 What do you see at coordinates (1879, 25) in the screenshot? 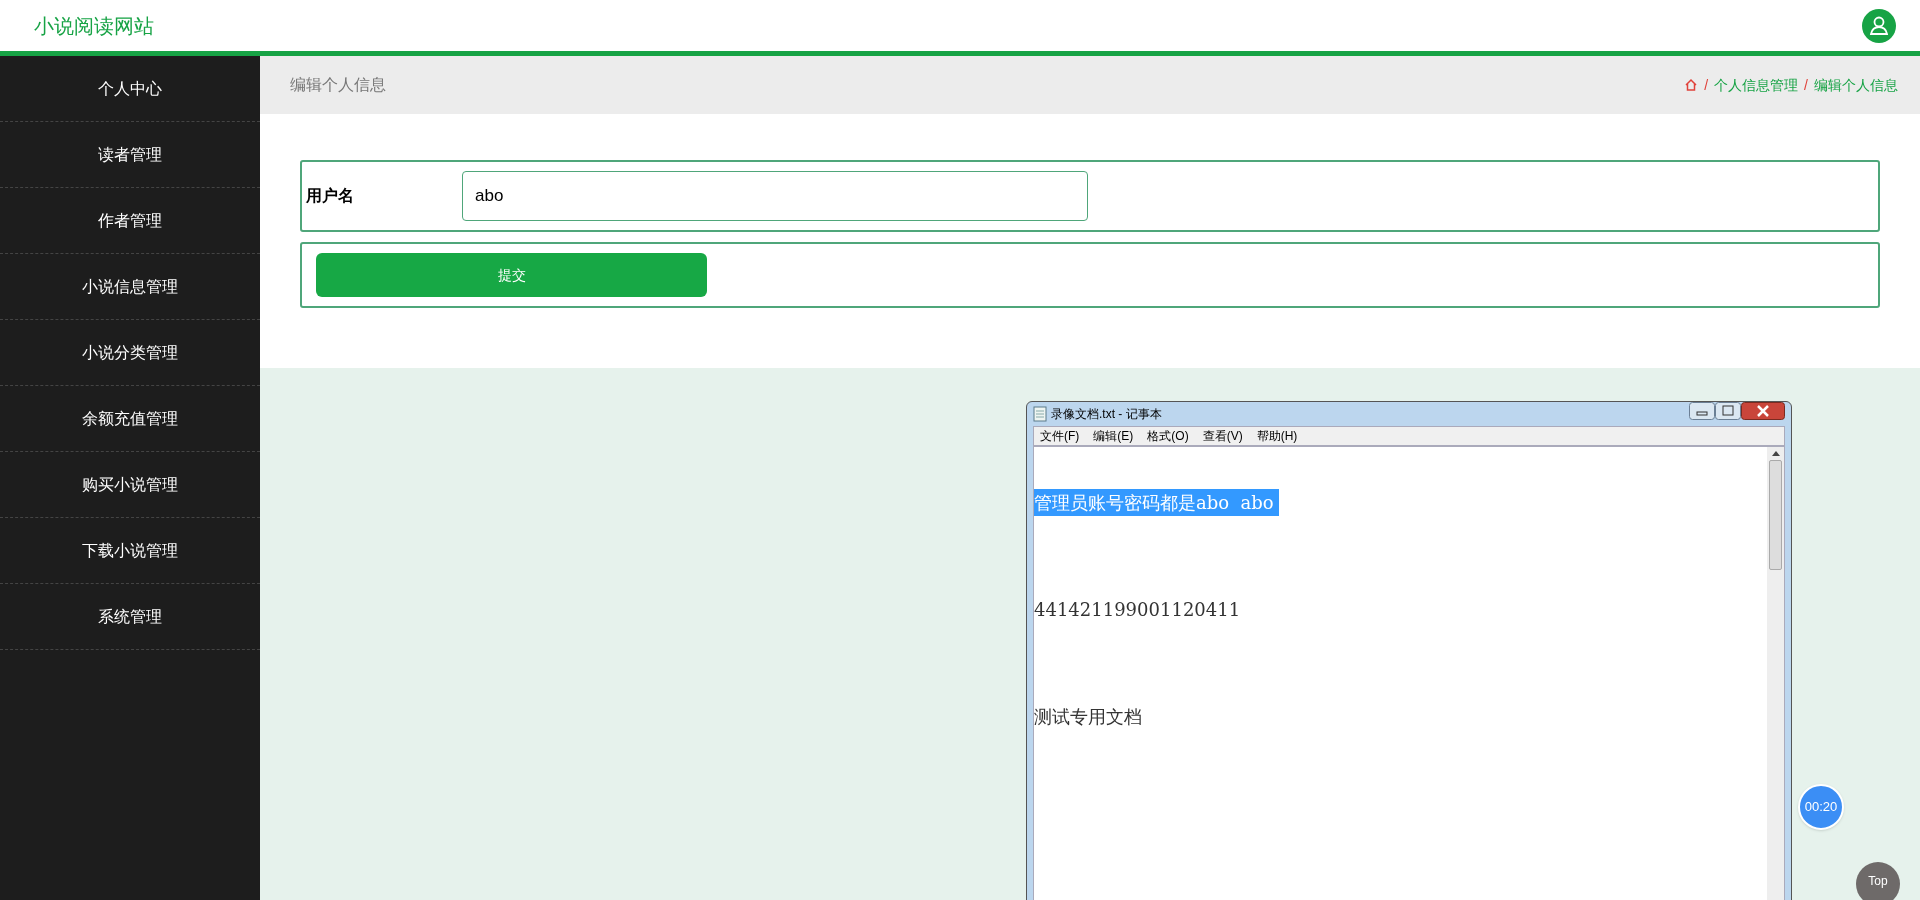
I see `user-icon` at bounding box center [1879, 25].